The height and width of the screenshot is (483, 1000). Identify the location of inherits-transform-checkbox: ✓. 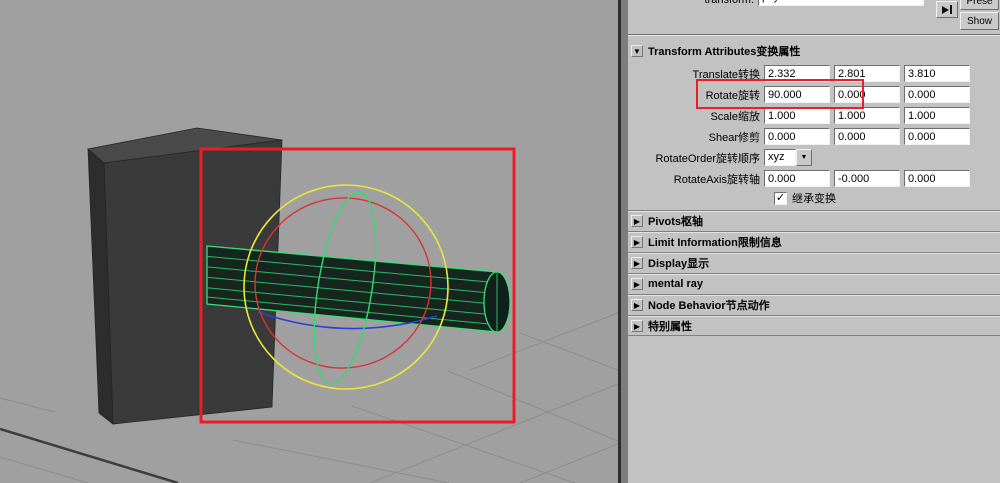
(780, 198).